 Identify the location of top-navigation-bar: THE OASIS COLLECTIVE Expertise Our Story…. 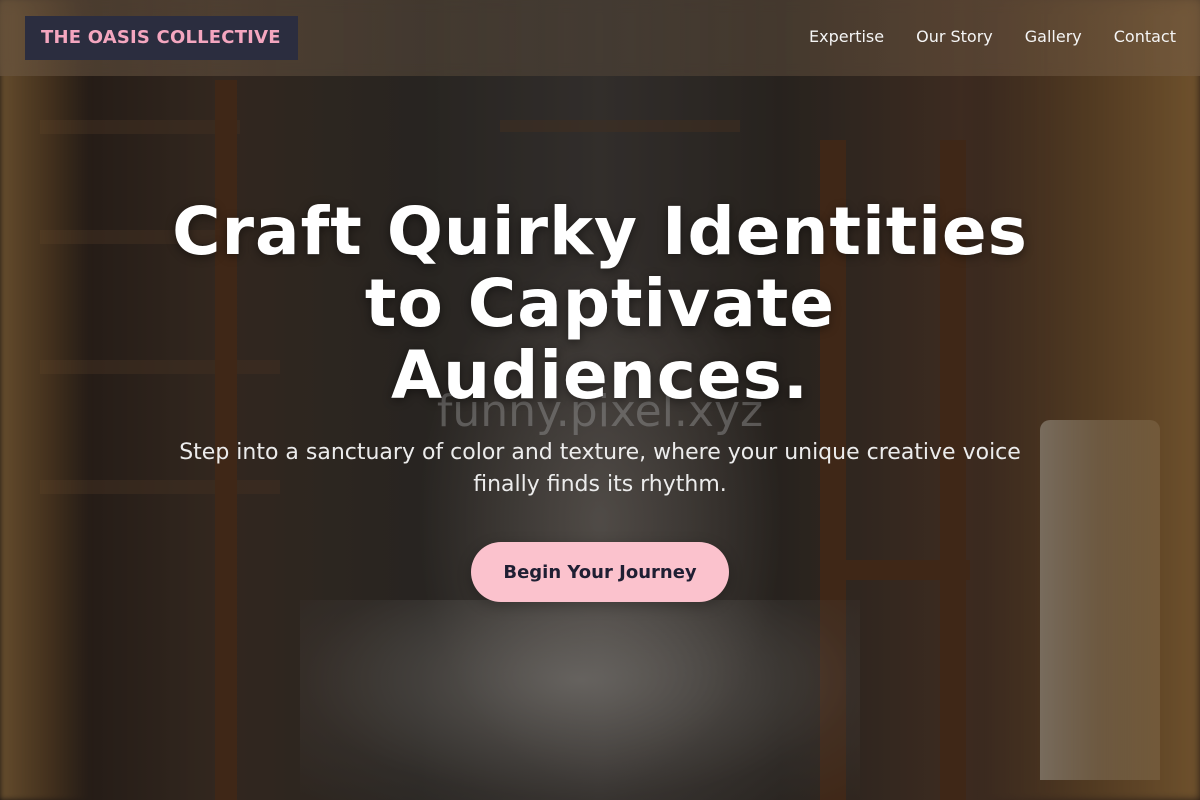
(600, 38).